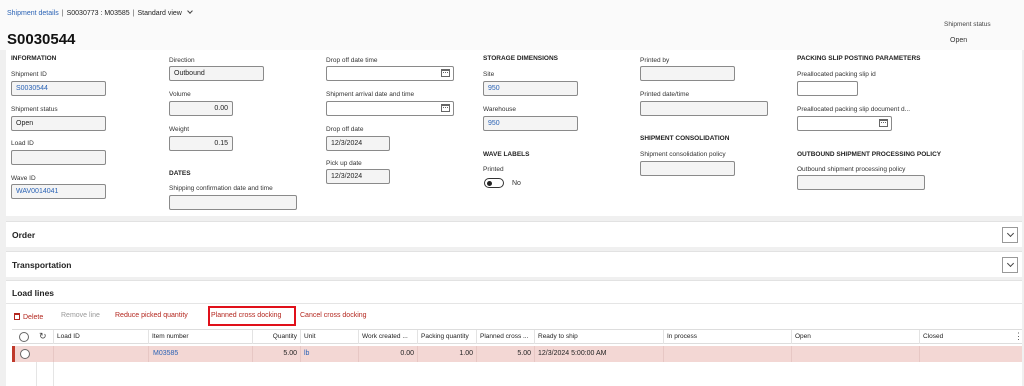  Describe the element at coordinates (970, 354) in the screenshot. I see `cell-closed` at that location.